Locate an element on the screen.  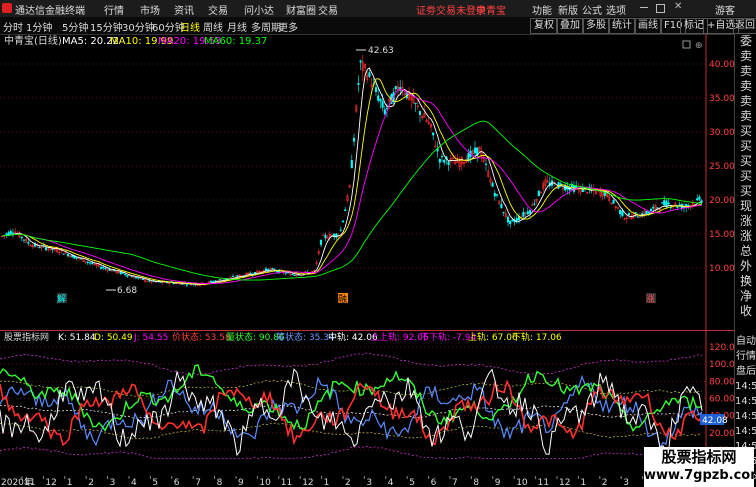
sidebar-item: 现价 is located at coordinates (745, 206).